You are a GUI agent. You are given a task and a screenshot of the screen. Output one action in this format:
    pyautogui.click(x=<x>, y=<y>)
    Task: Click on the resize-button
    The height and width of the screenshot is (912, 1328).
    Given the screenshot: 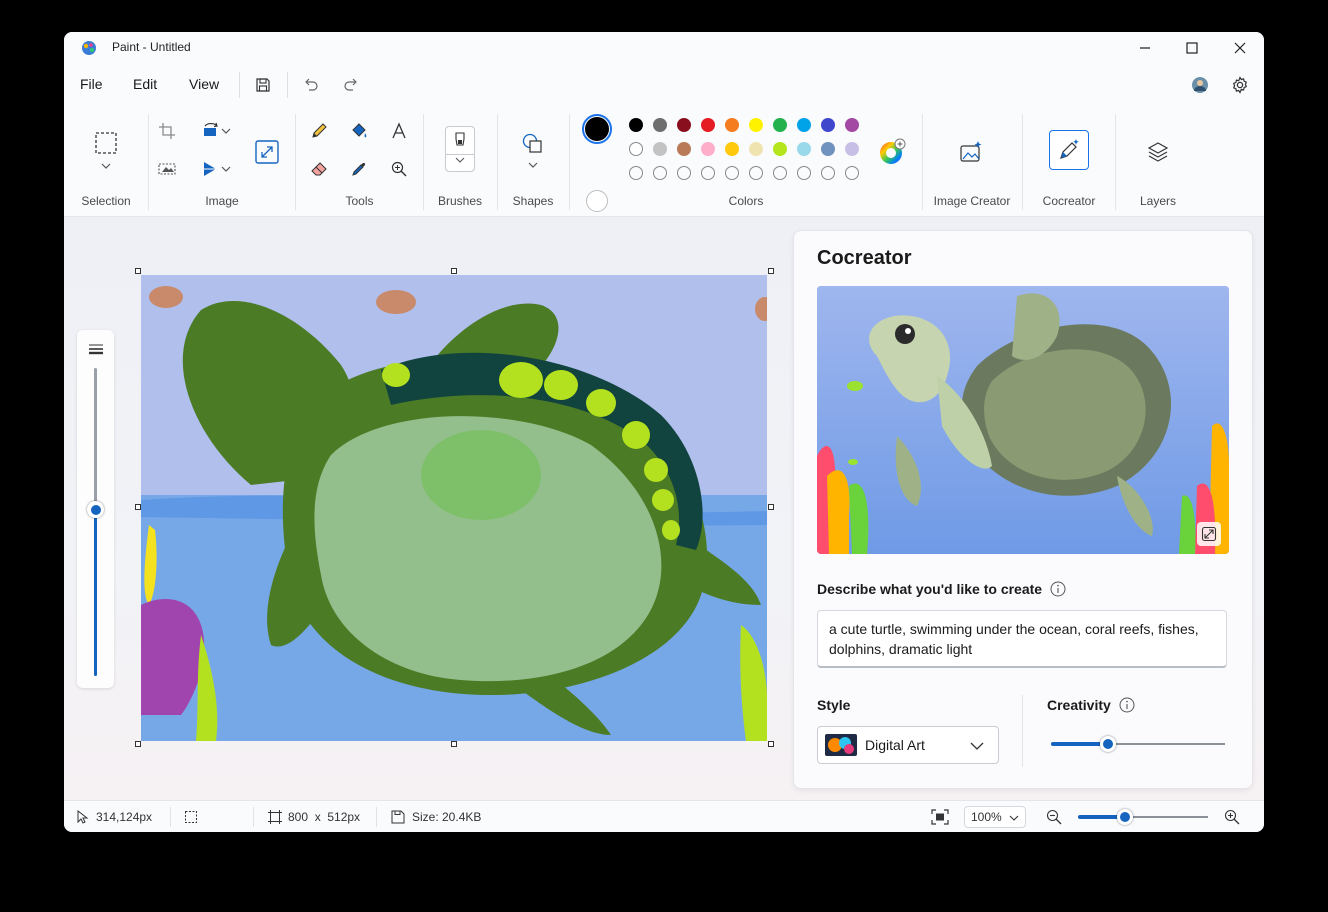 What is the action you would take?
    pyautogui.click(x=267, y=152)
    